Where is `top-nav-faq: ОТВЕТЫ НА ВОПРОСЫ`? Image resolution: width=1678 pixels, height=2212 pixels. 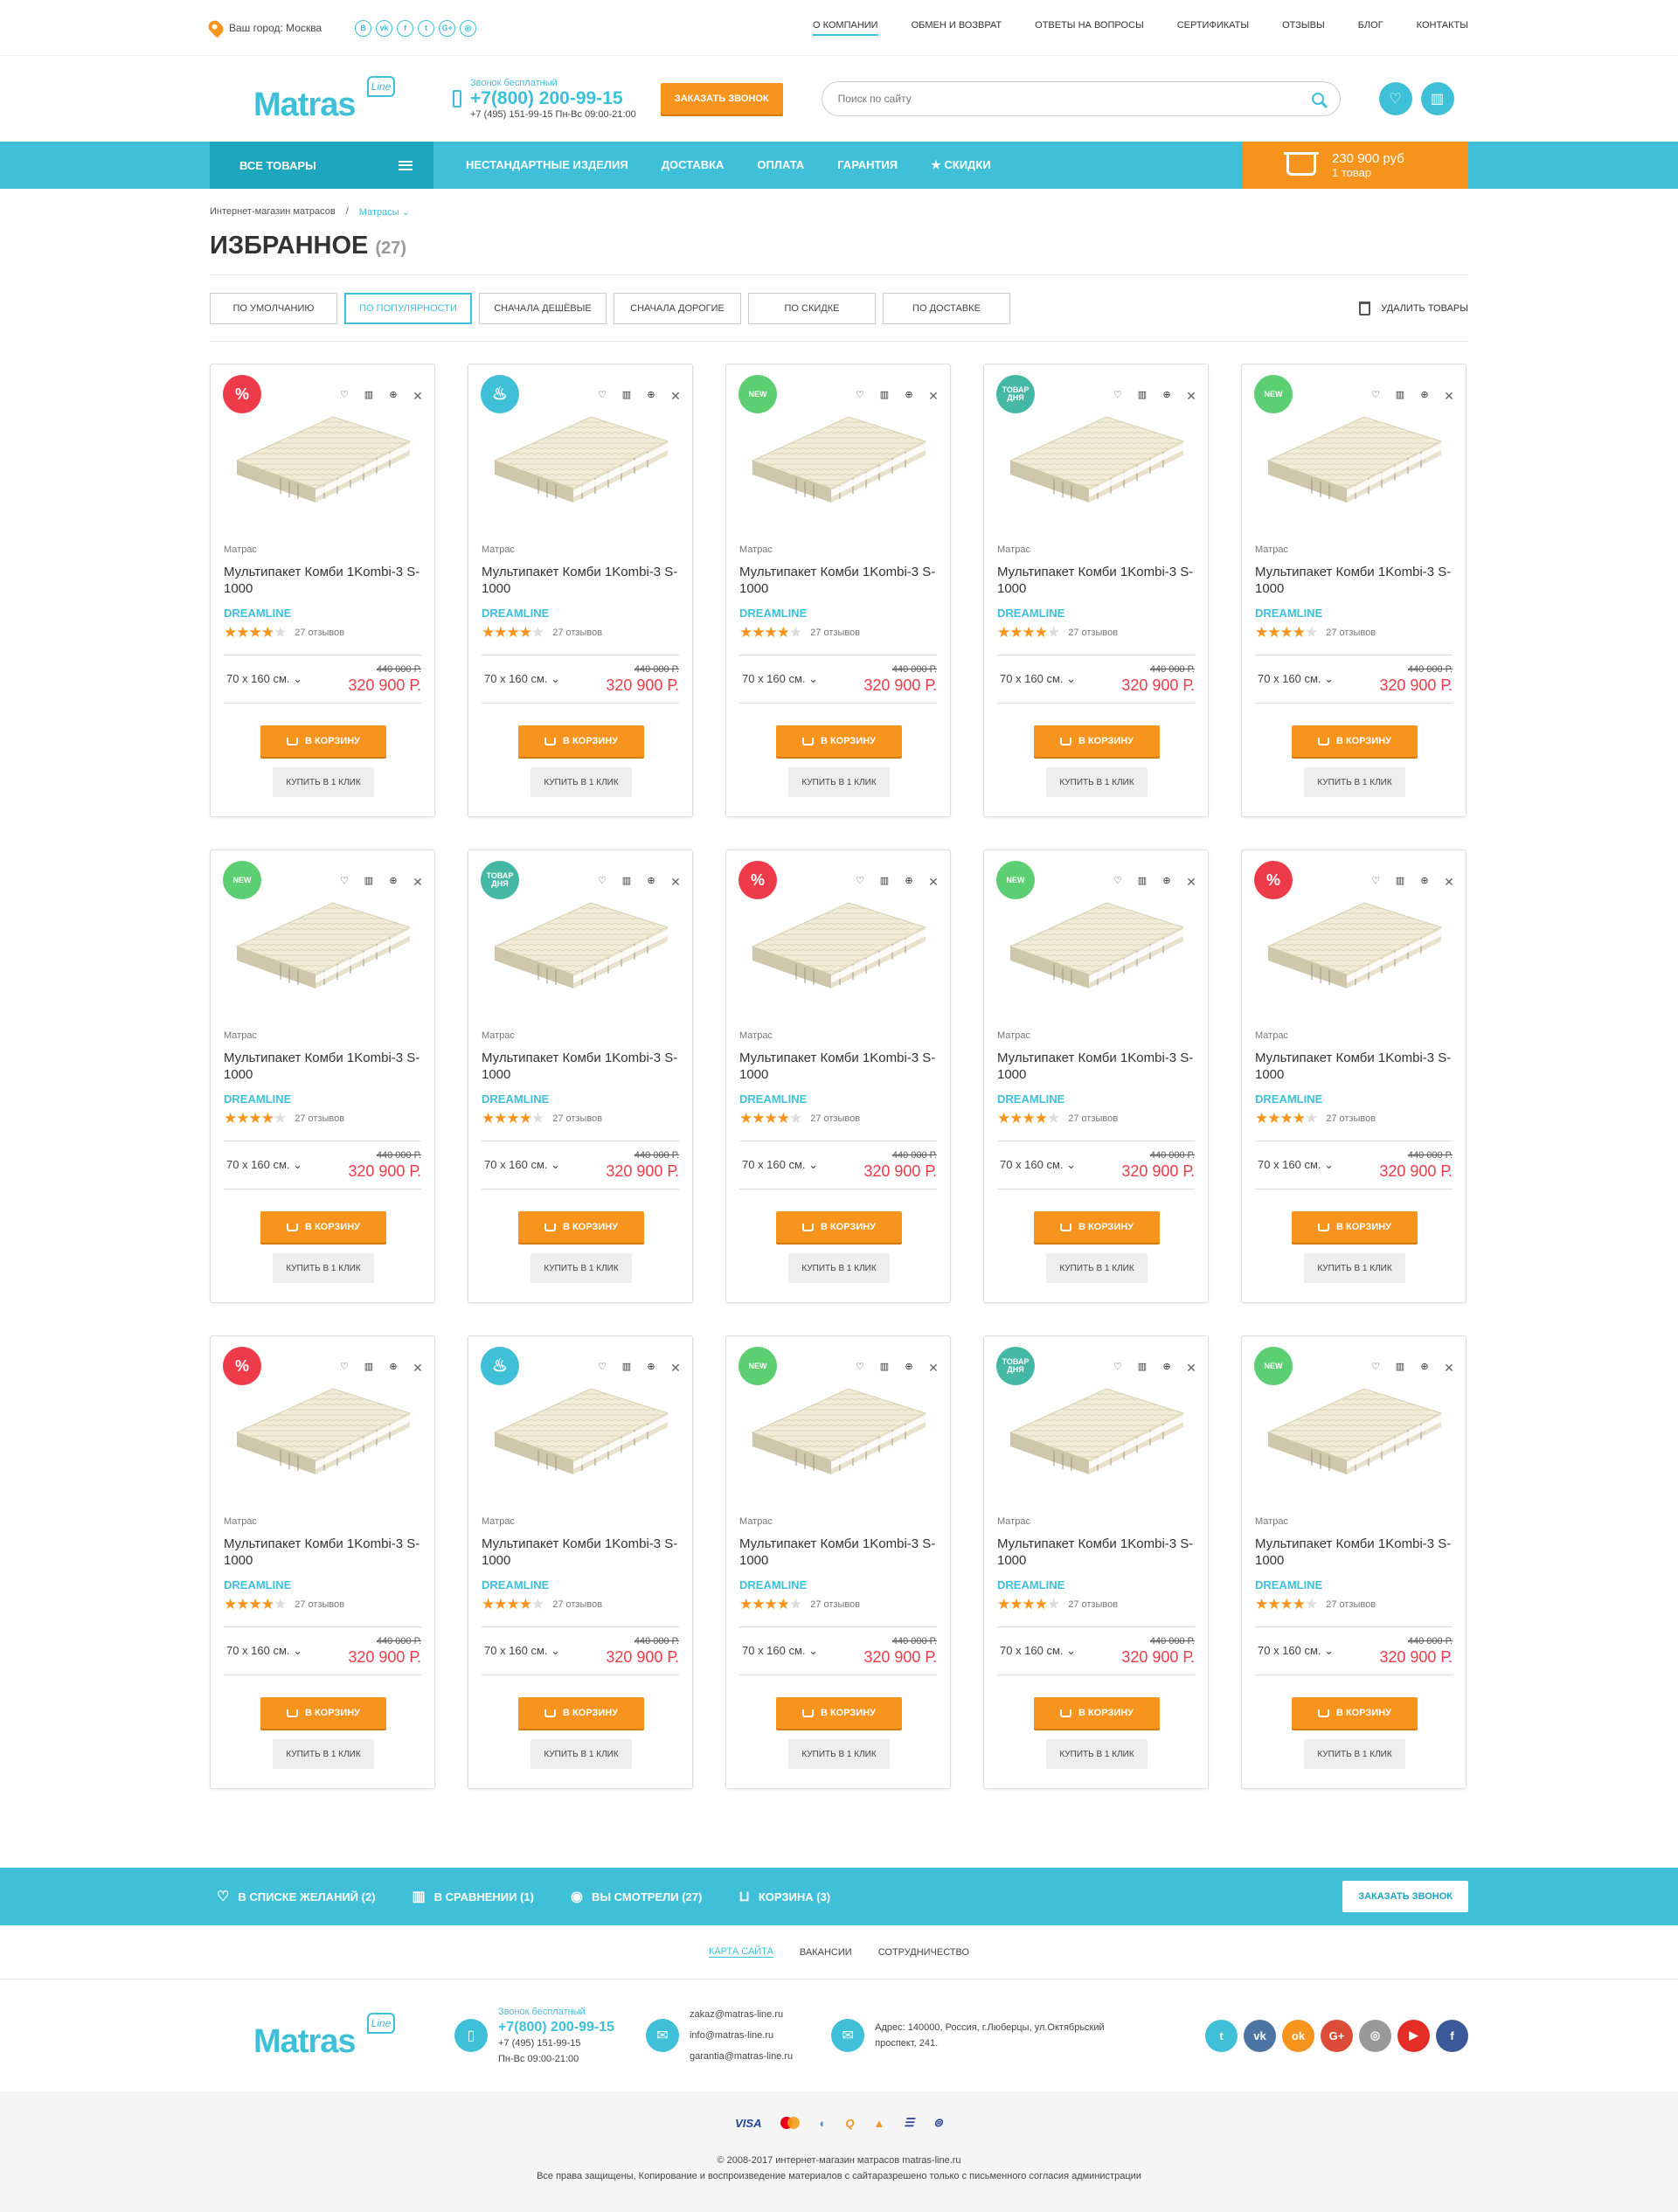 top-nav-faq: ОТВЕТЫ НА ВОПРОСЫ is located at coordinates (1089, 28).